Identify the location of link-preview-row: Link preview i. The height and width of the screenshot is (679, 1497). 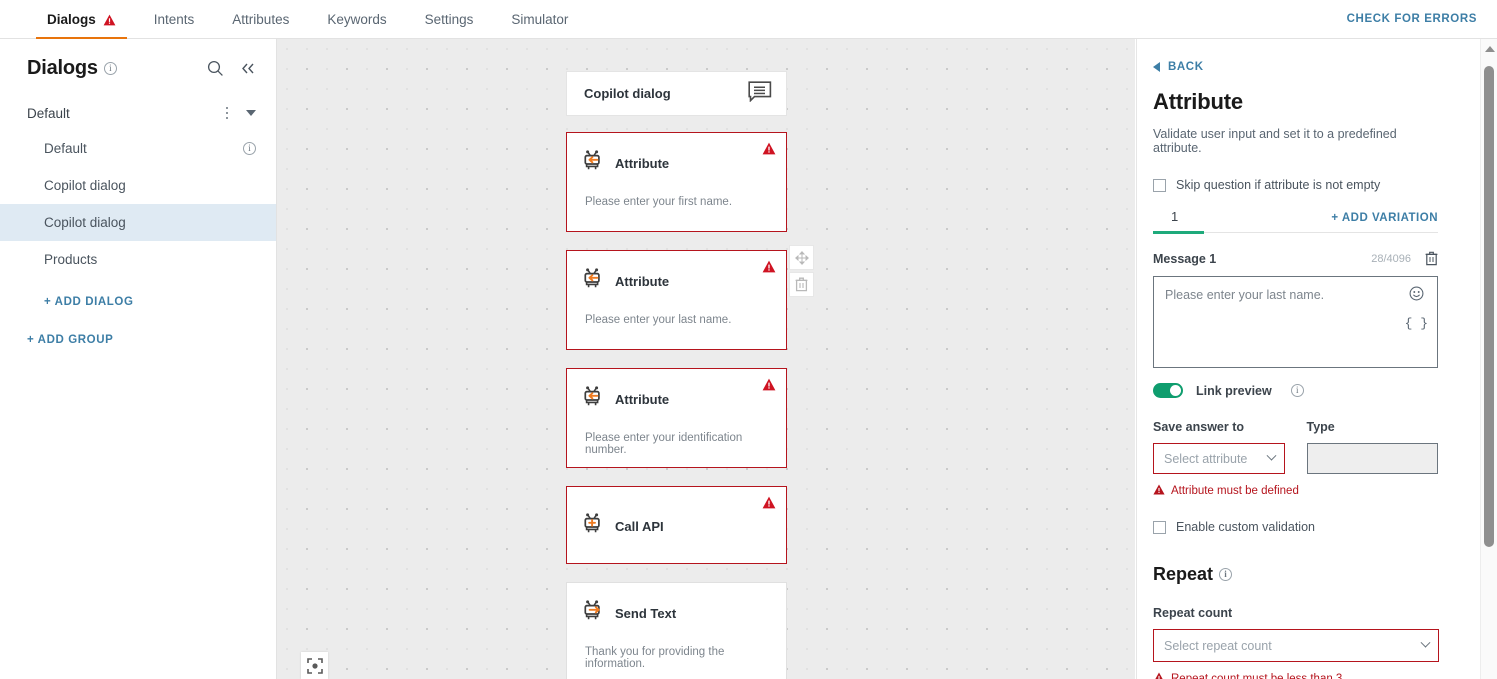
(1295, 390).